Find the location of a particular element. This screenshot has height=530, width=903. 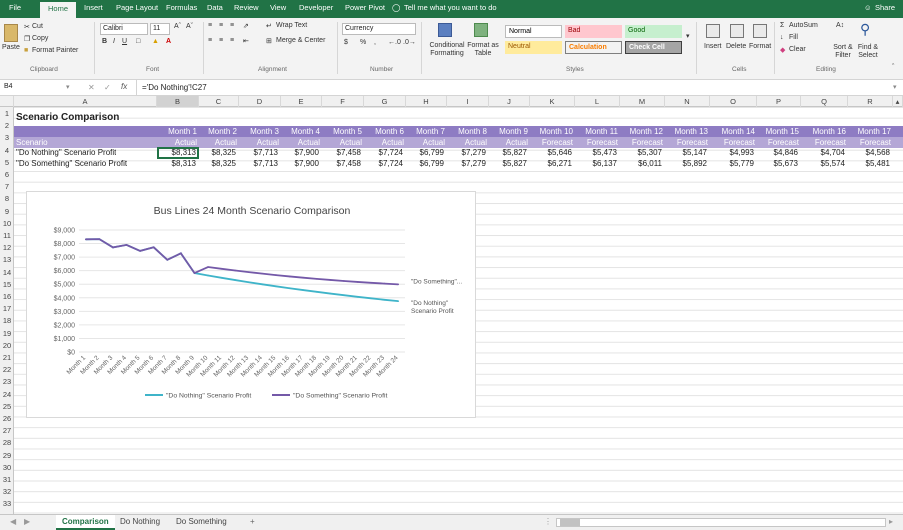

month-header-cell: Month 3 is located at coordinates (260, 132).